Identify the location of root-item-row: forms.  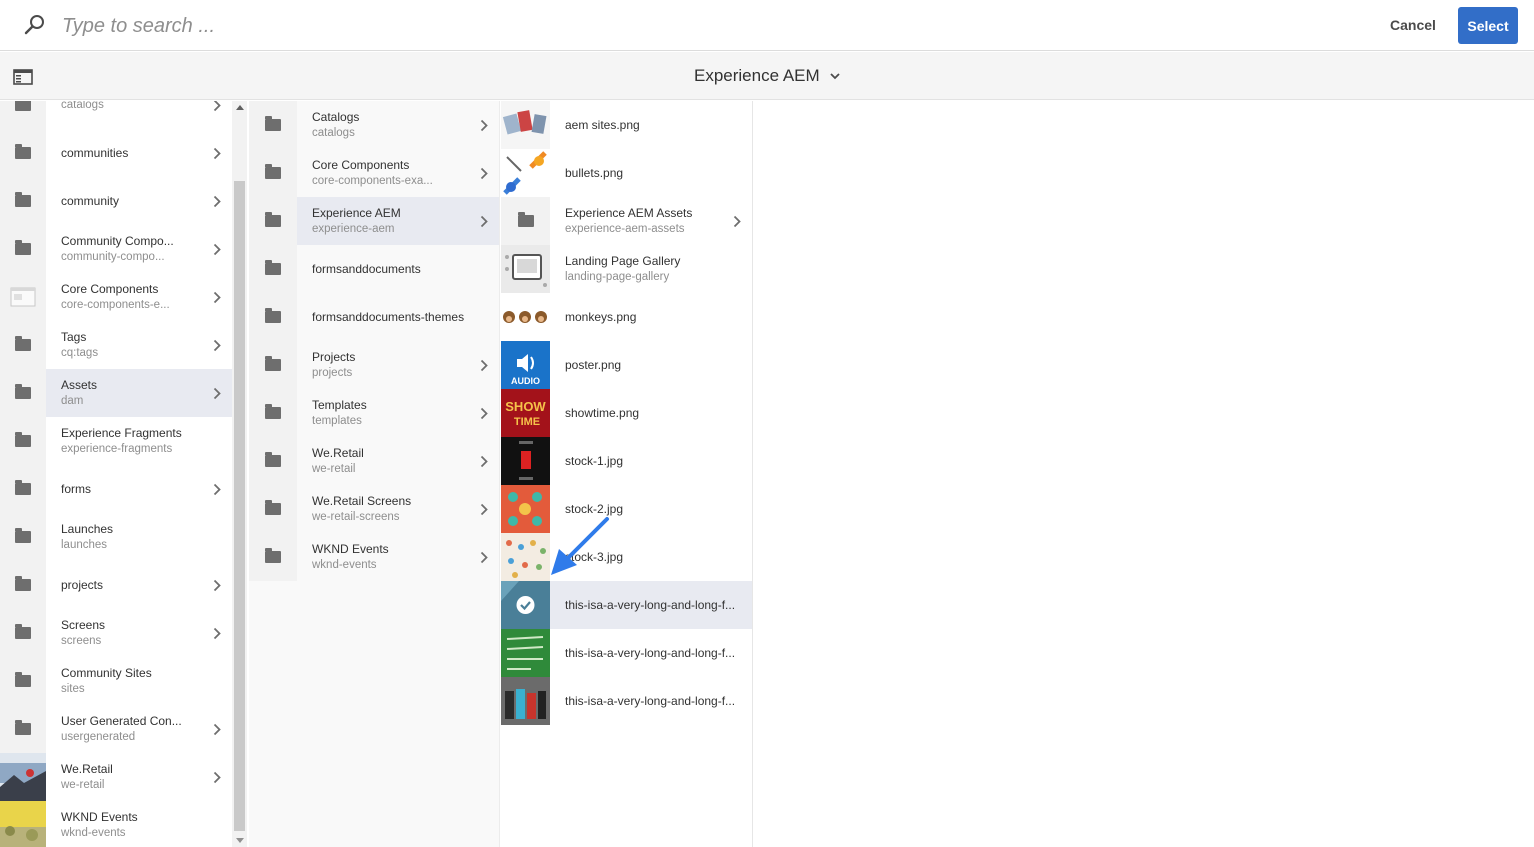
(116, 489).